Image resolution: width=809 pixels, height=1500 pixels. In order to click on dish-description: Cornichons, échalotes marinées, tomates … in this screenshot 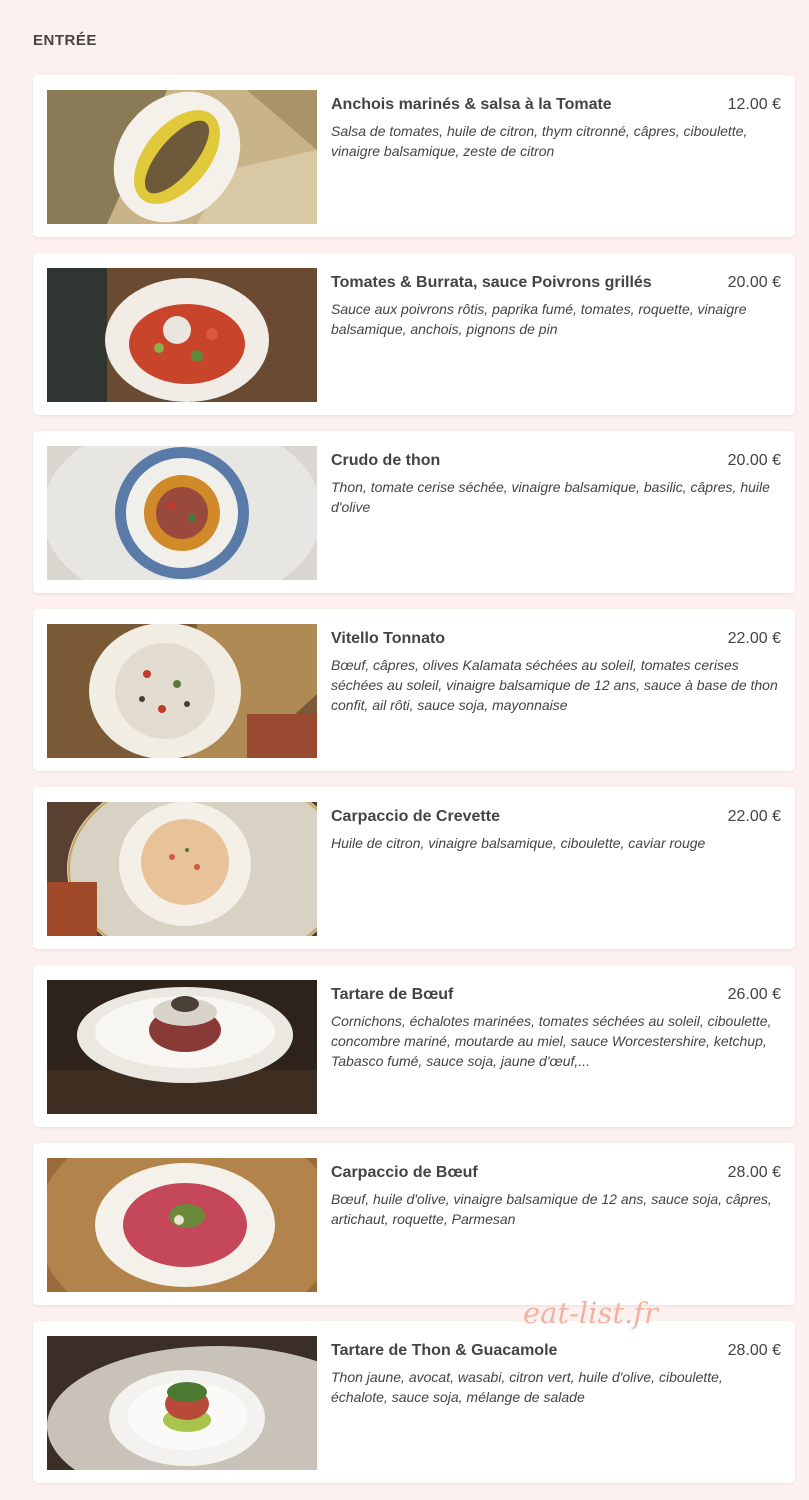, I will do `click(551, 1041)`.